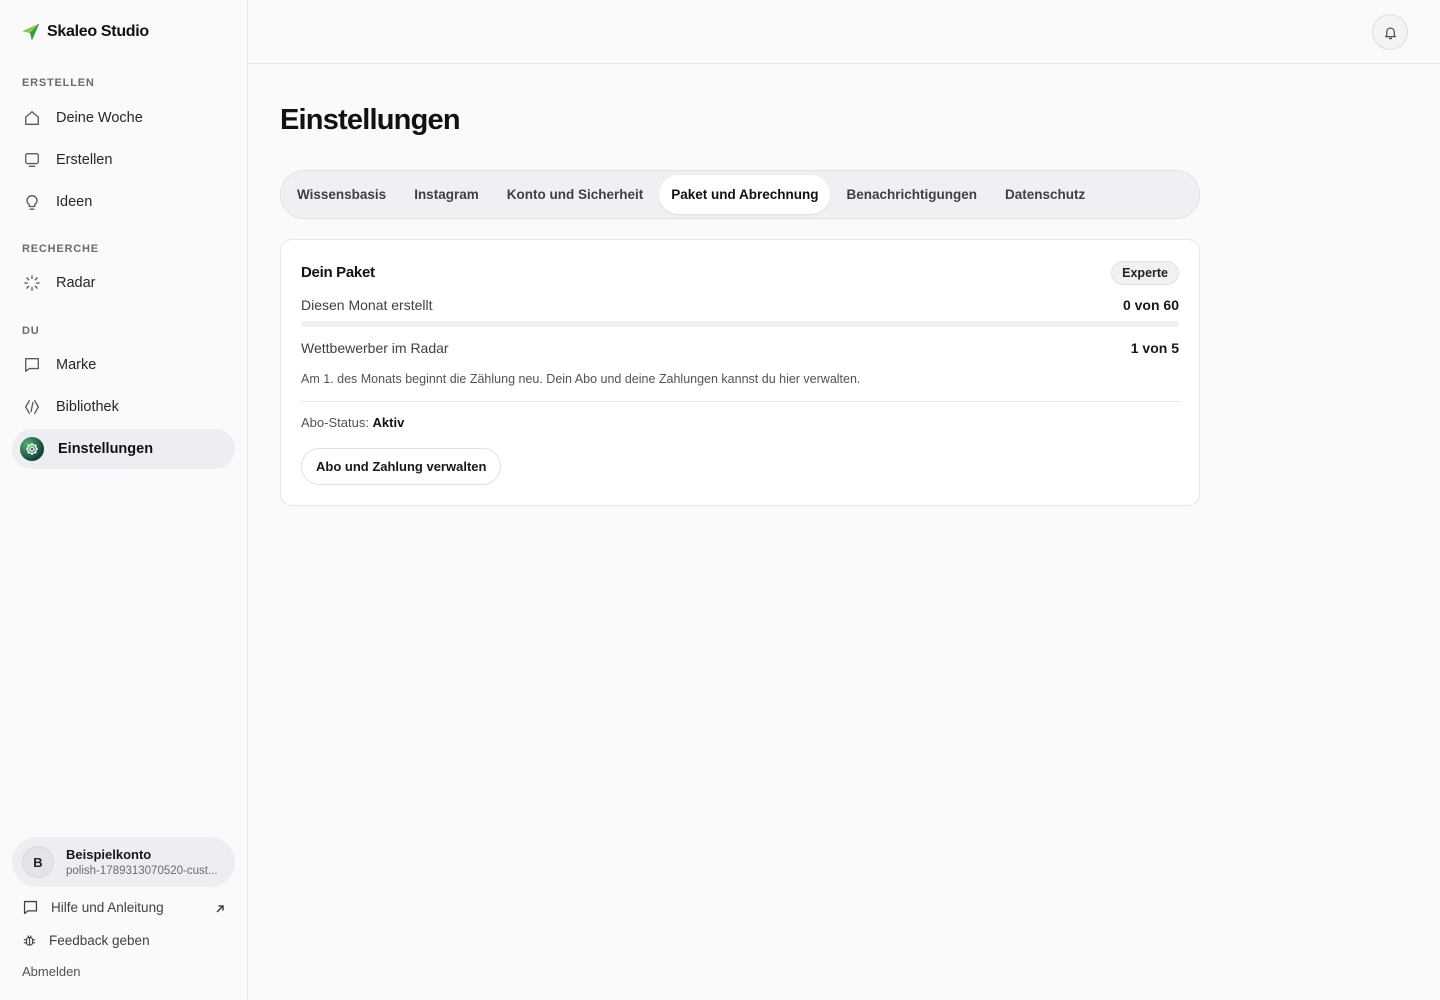 The width and height of the screenshot is (1440, 1000). I want to click on plan-card-title: Dein Paket, so click(338, 272).